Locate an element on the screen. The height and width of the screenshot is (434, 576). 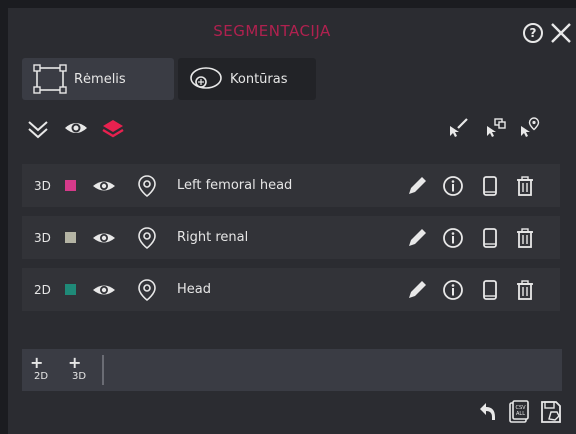
add-2d-button: + 2D is located at coordinates (43, 369).